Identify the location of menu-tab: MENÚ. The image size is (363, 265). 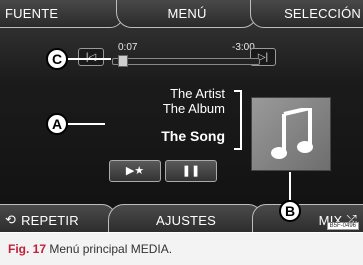
(187, 14).